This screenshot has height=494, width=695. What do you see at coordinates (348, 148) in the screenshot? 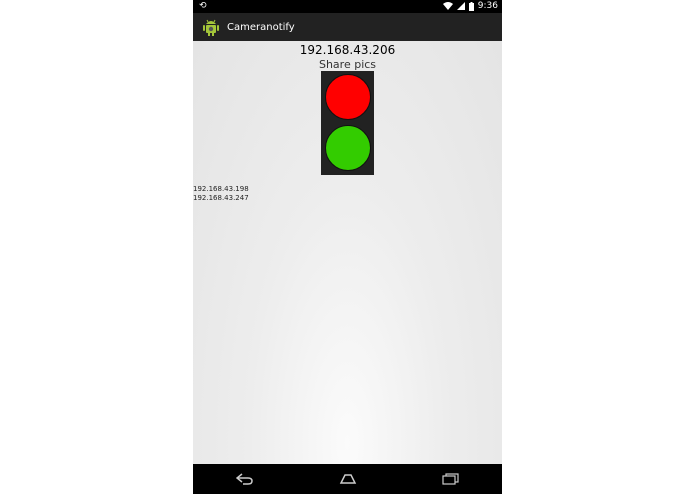
I see `green-light` at bounding box center [348, 148].